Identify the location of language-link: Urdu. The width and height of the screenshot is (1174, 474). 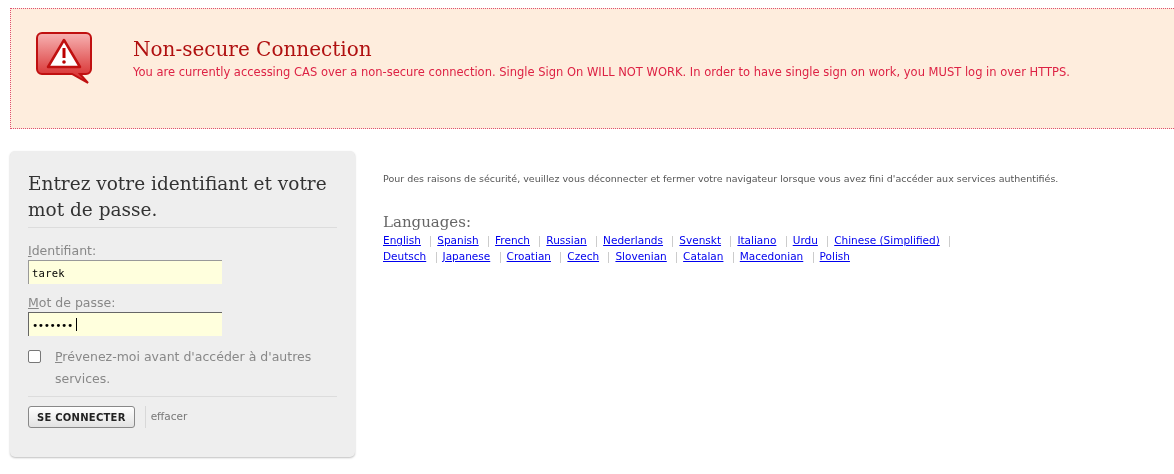
(805, 240).